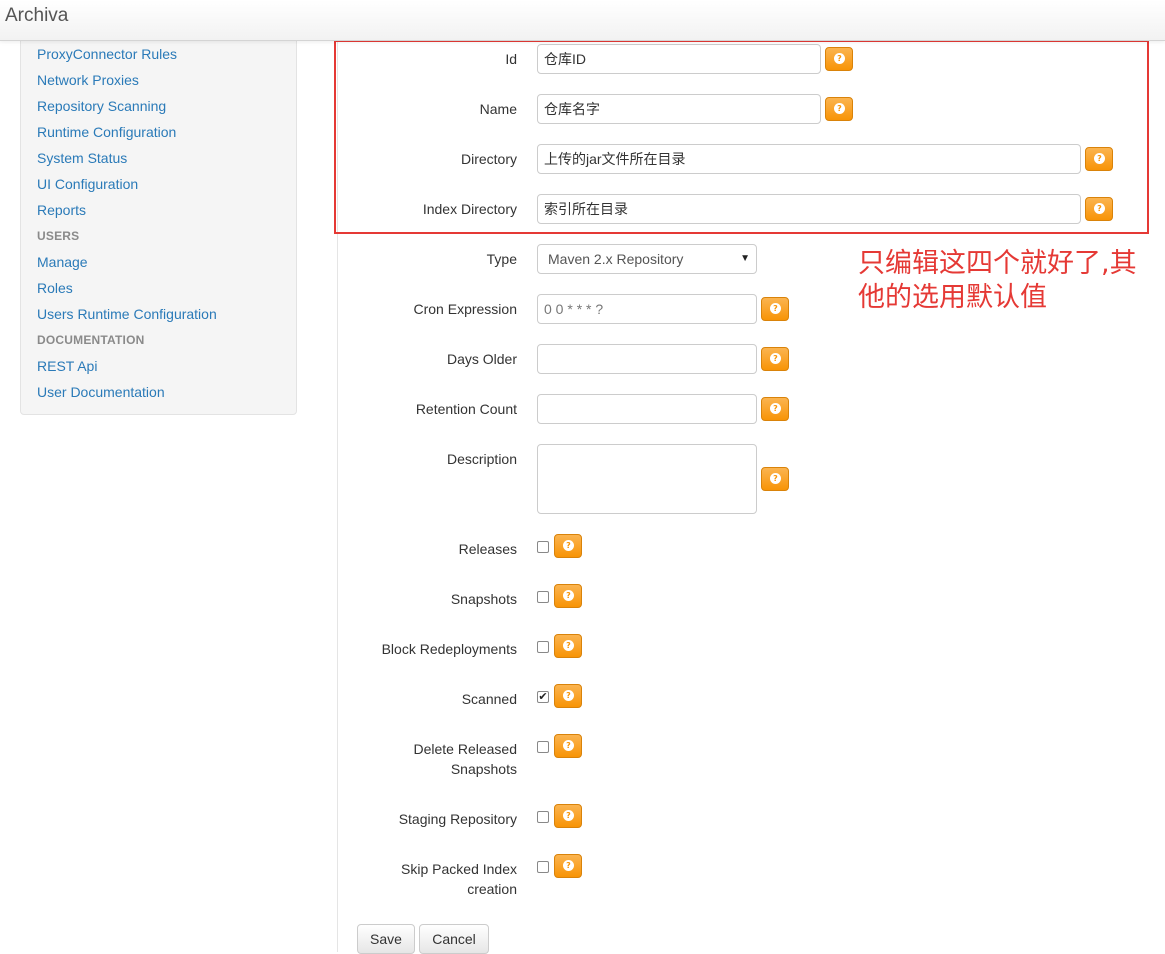  What do you see at coordinates (481, 459) in the screenshot?
I see `description-label: Description` at bounding box center [481, 459].